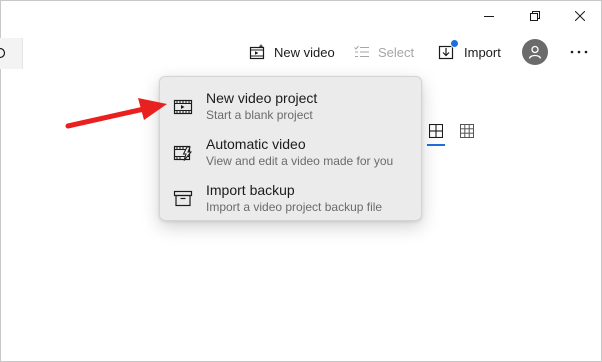 The width and height of the screenshot is (602, 362). What do you see at coordinates (361, 51) in the screenshot?
I see `checklist-icon` at bounding box center [361, 51].